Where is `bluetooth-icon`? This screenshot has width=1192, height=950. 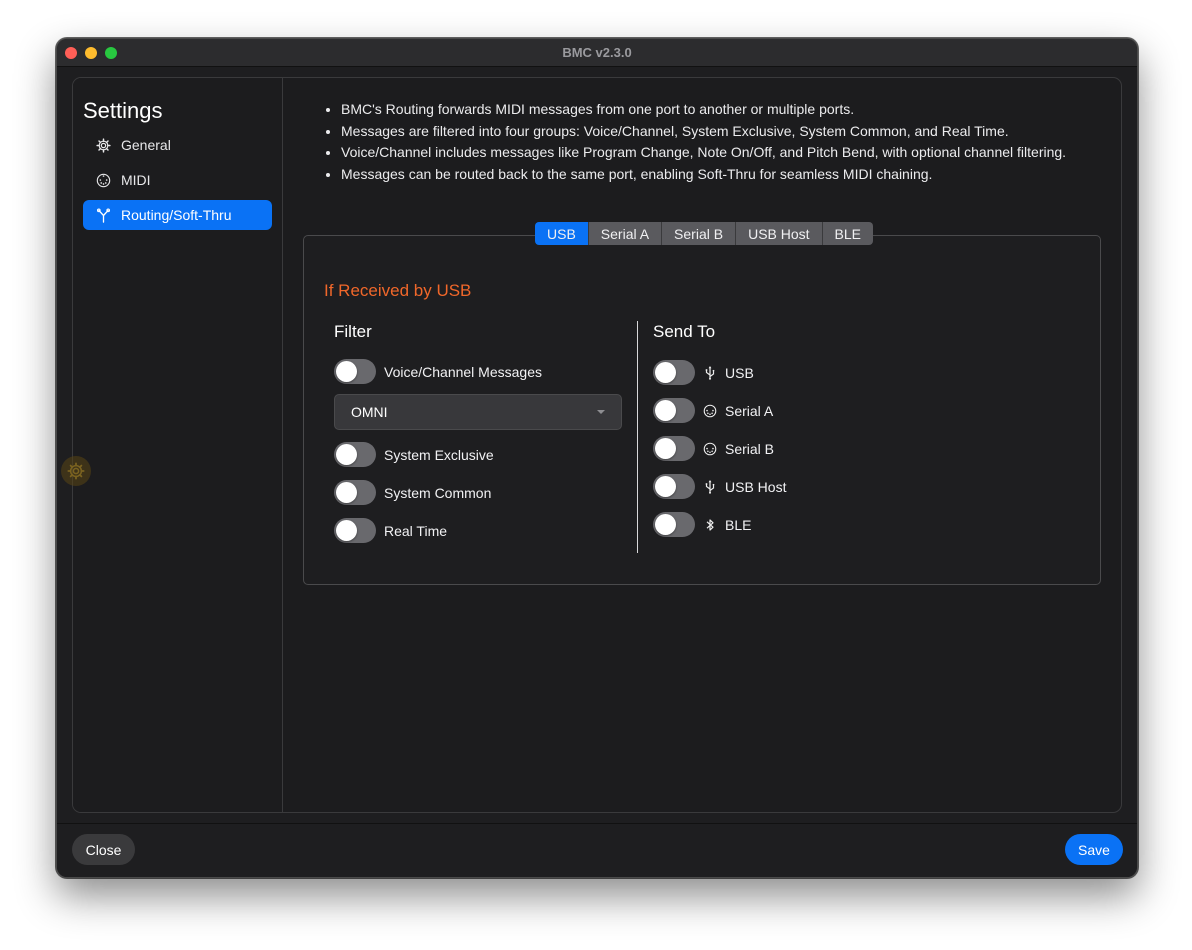
bluetooth-icon is located at coordinates (710, 525).